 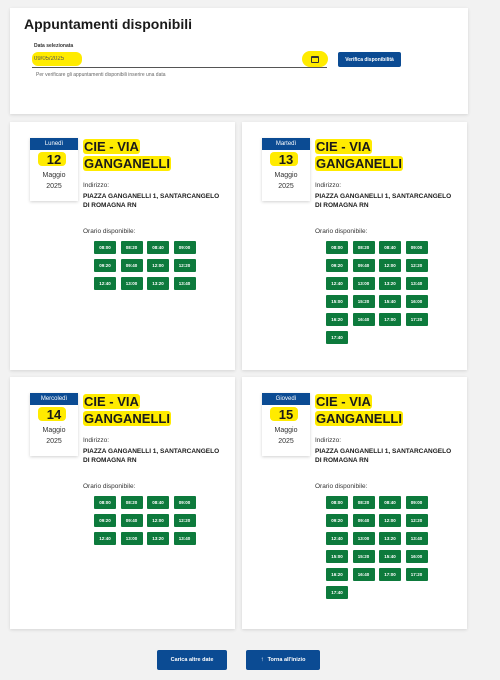 I want to click on back-to-top-button: ↑ Torna all'inizio, so click(x=283, y=660).